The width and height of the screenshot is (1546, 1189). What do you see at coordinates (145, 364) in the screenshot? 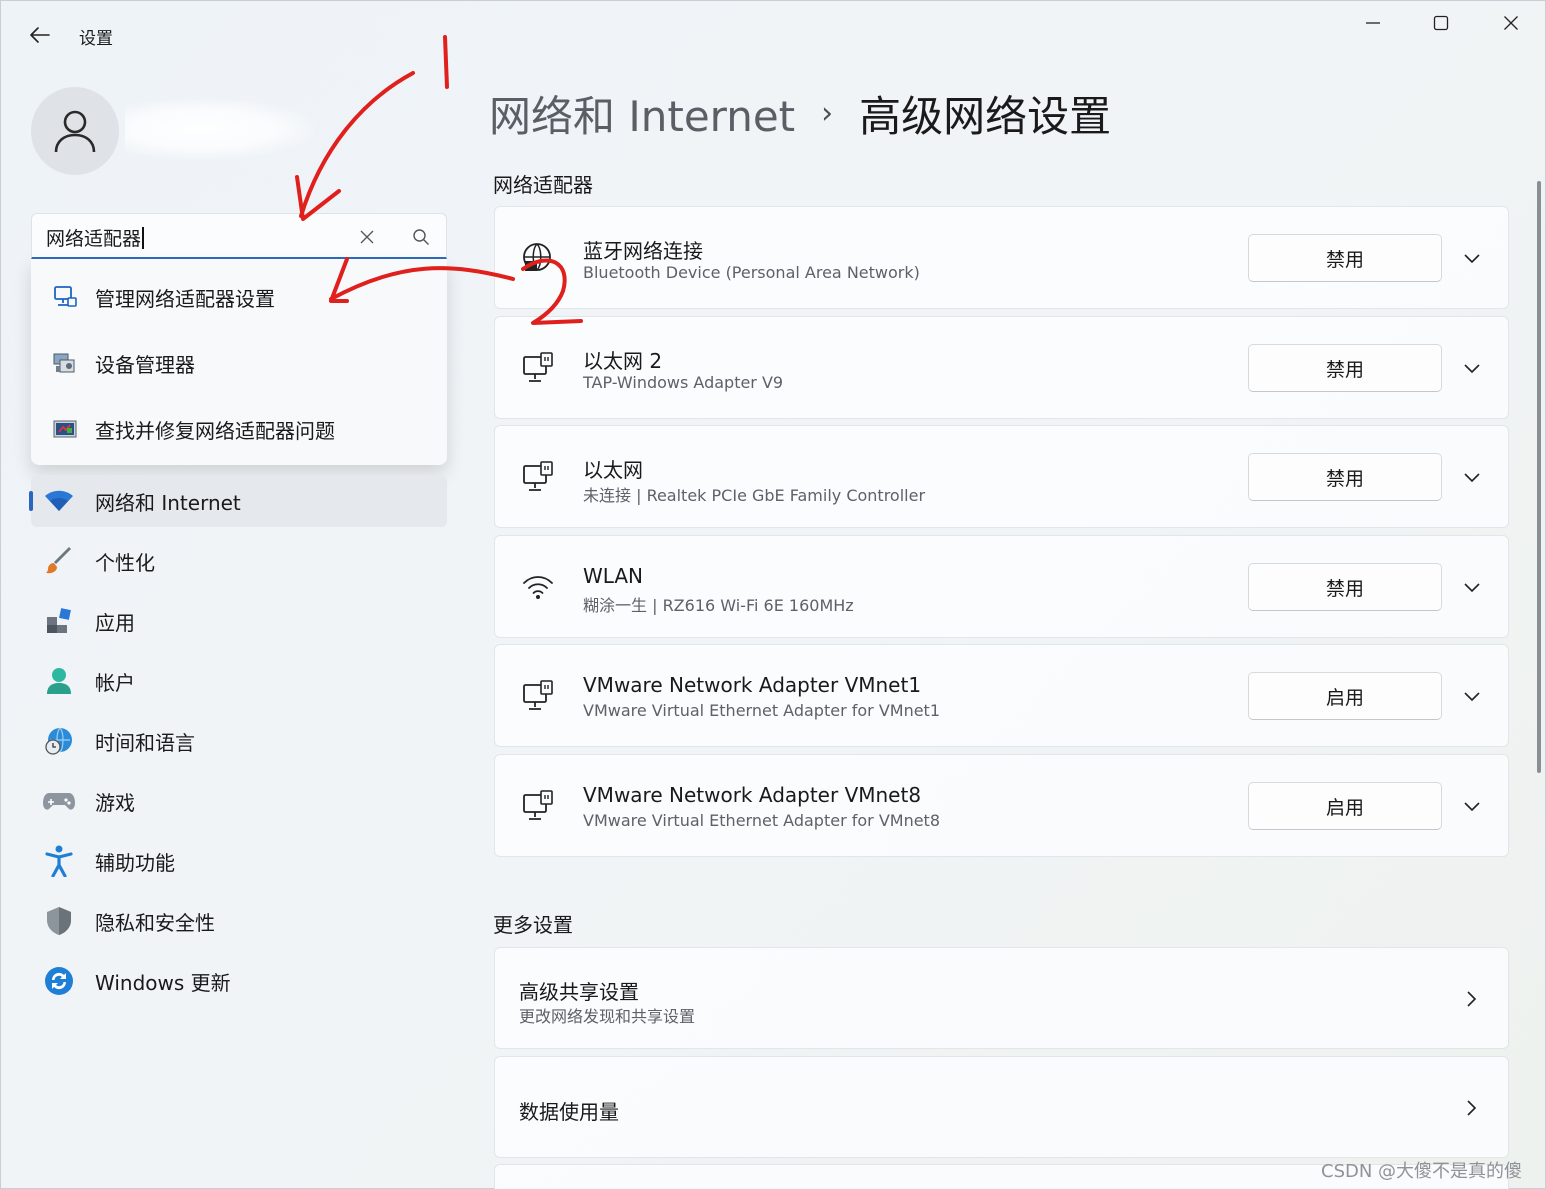
I see `suggestion-label: 设备管理器` at bounding box center [145, 364].